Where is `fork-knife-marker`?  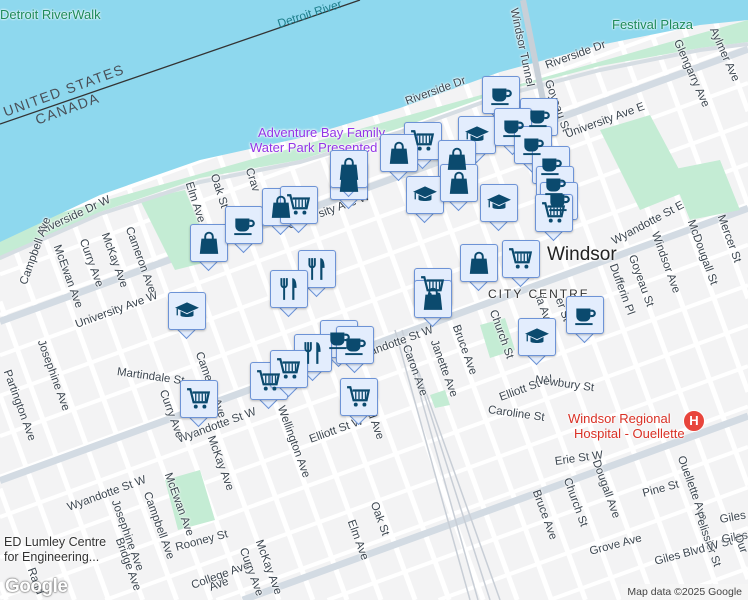
fork-knife-marker is located at coordinates (289, 294).